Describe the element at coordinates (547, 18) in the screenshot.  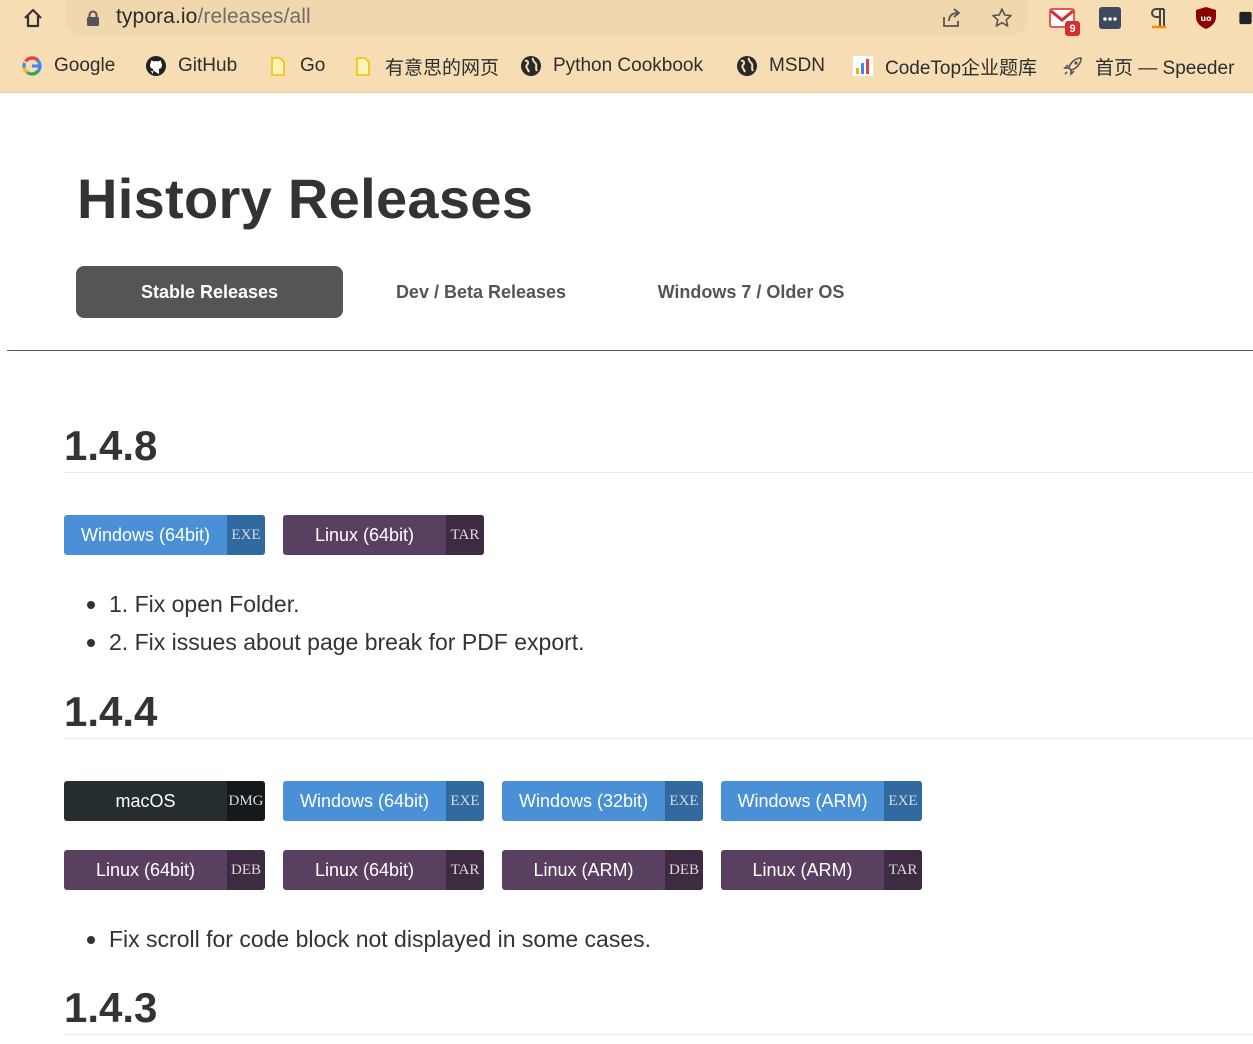
I see `address-bar: typora.io/releases/all` at that location.